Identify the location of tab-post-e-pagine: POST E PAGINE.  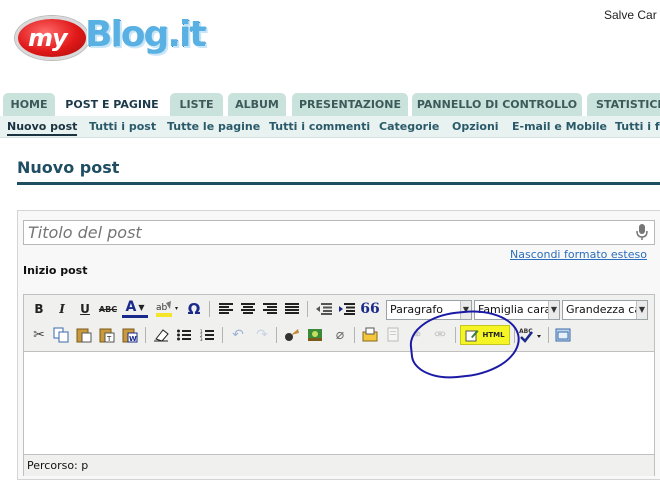
(112, 104).